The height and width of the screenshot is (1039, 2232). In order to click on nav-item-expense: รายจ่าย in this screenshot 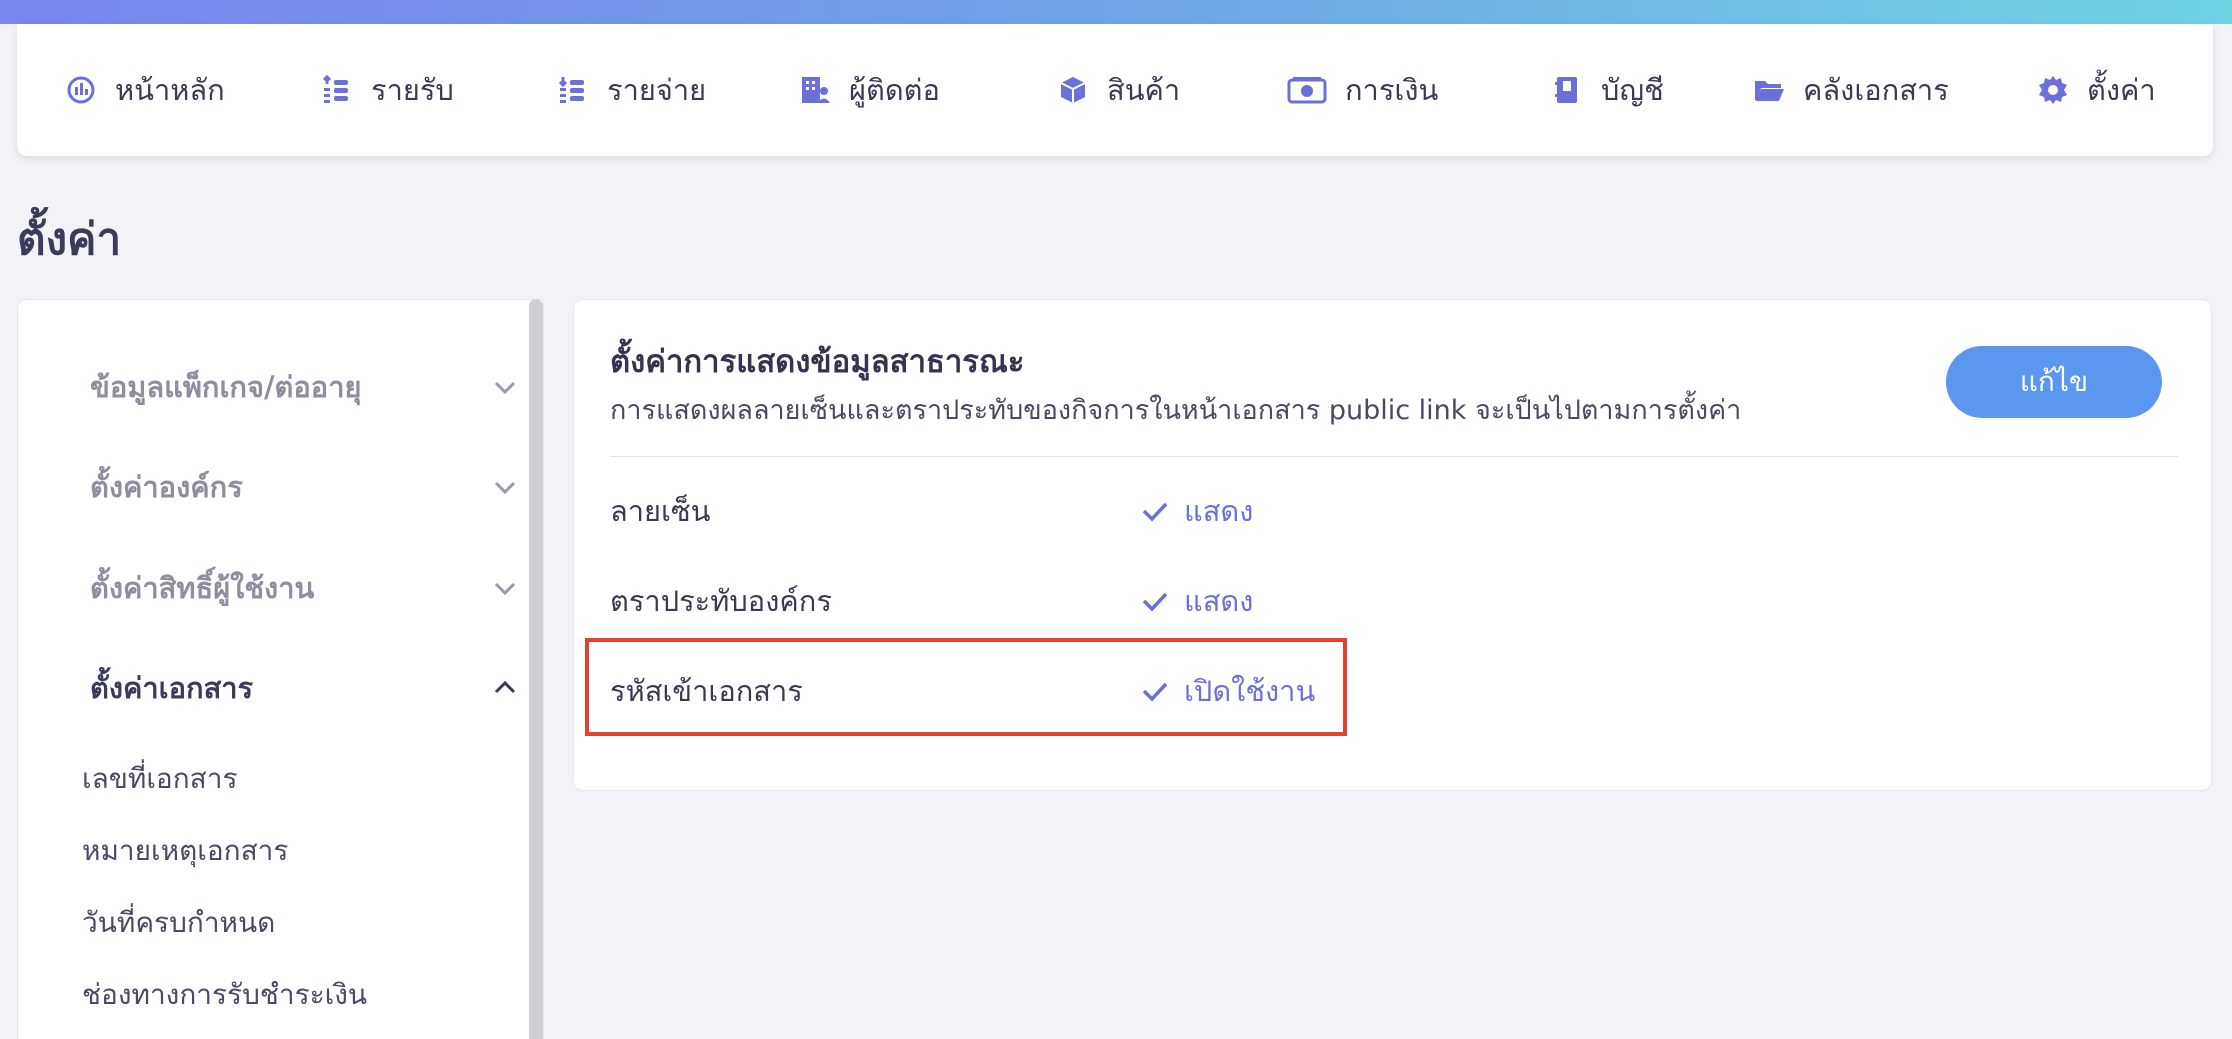, I will do `click(631, 90)`.